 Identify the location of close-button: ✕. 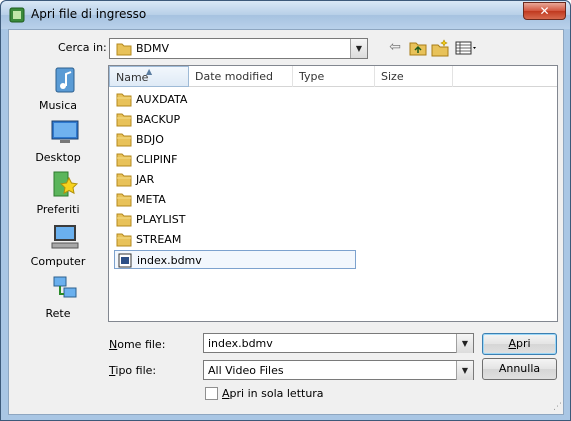
(544, 11).